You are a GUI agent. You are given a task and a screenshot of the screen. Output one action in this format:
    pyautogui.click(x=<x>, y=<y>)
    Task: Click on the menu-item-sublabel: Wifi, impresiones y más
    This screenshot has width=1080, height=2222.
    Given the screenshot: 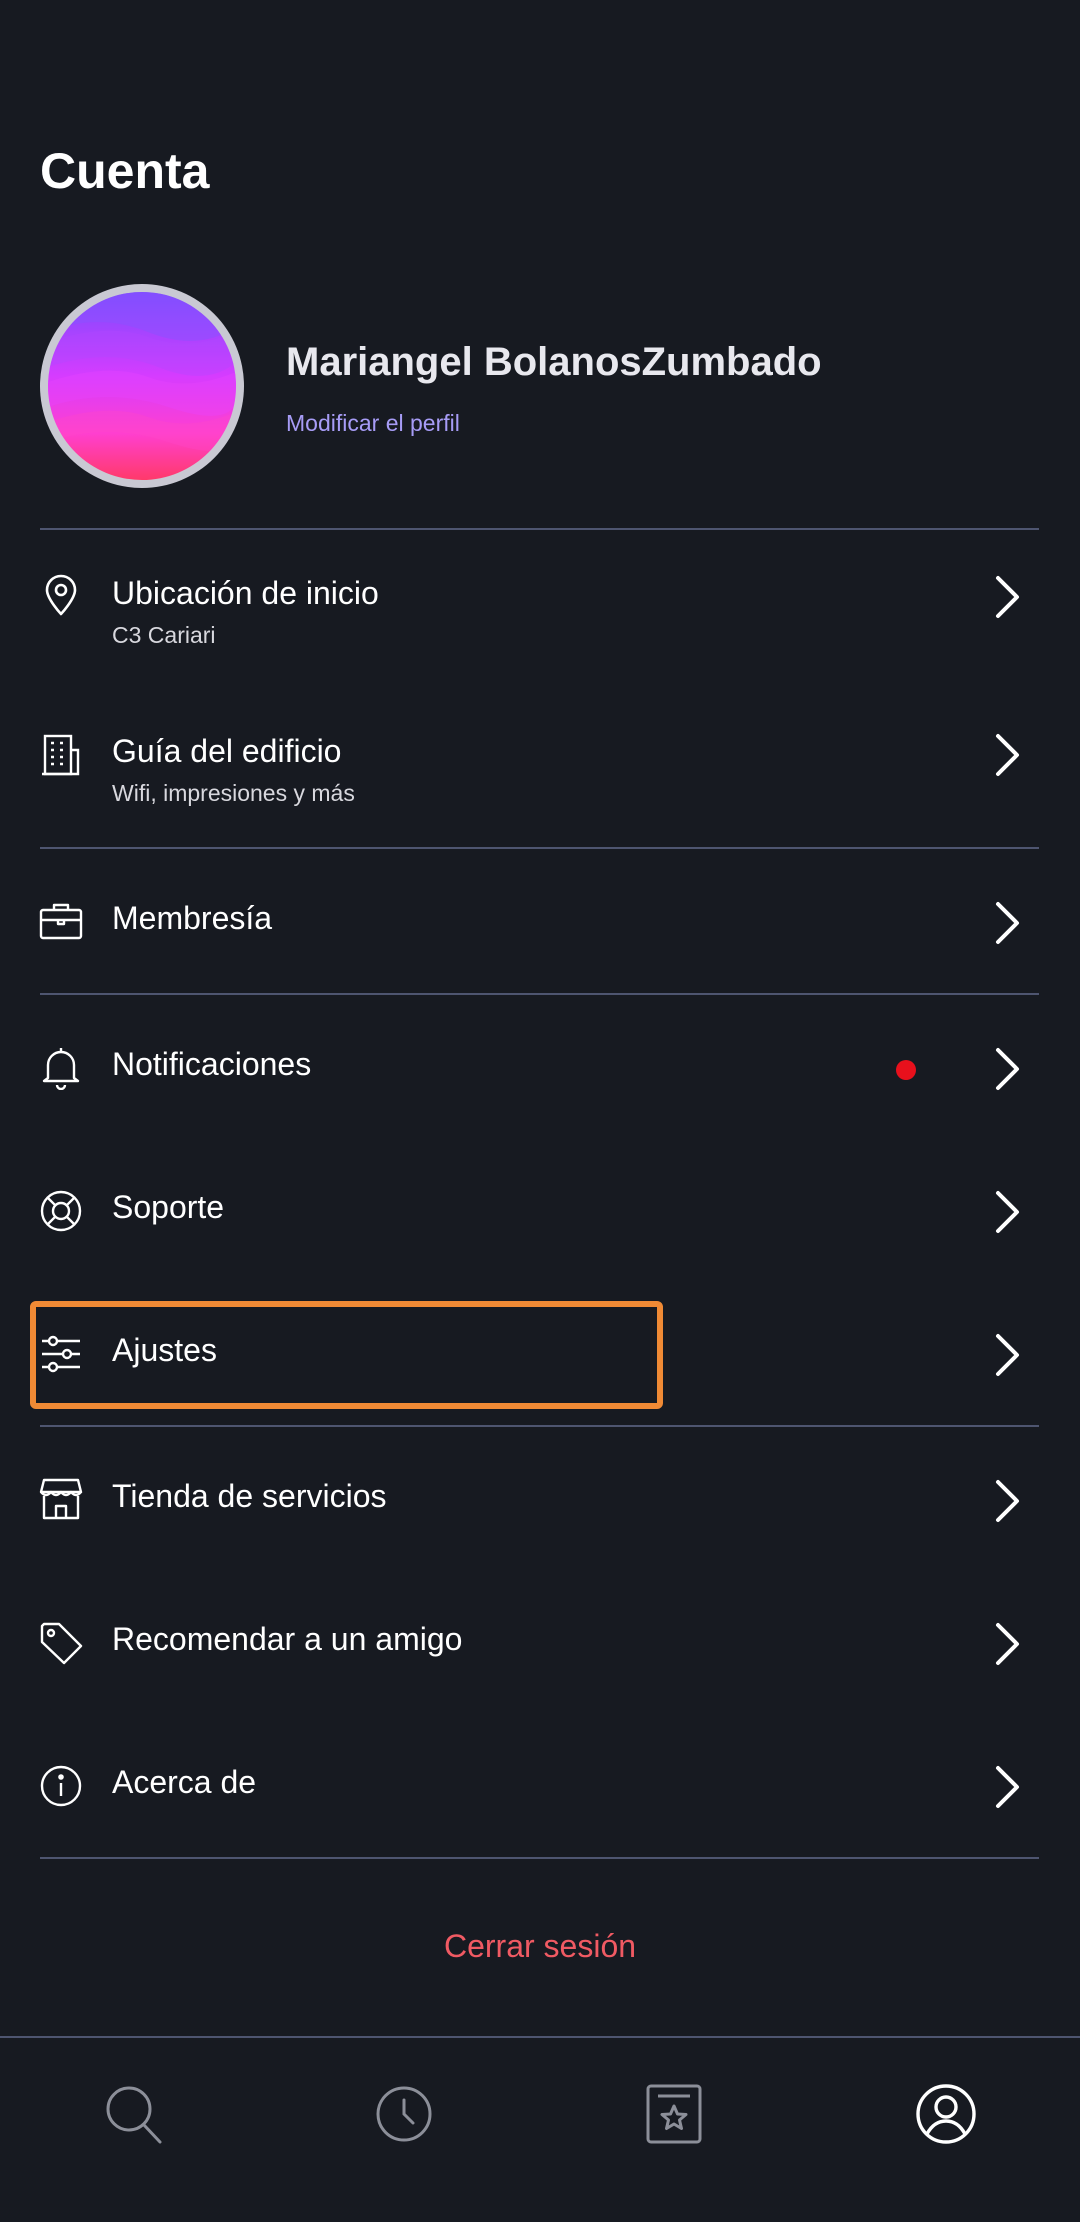 What is the action you would take?
    pyautogui.click(x=233, y=793)
    